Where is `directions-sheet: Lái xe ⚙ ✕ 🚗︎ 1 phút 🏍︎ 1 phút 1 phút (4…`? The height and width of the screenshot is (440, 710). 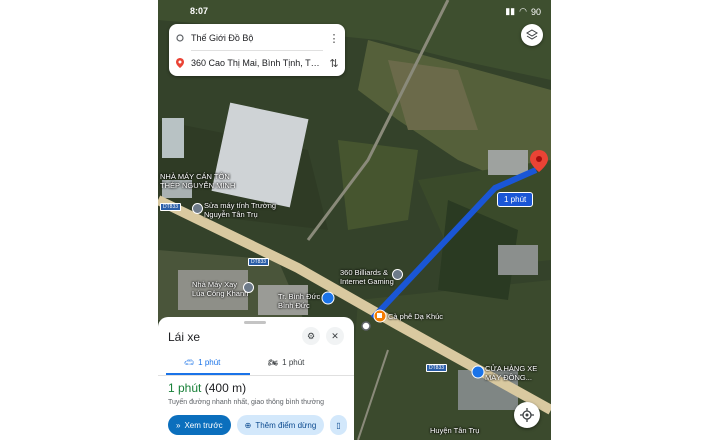
directions-sheet: Lái xe ⚙ ✕ 🚗︎ 1 phút 🏍︎ 1 phút 1 phút (4… is located at coordinates (256, 378).